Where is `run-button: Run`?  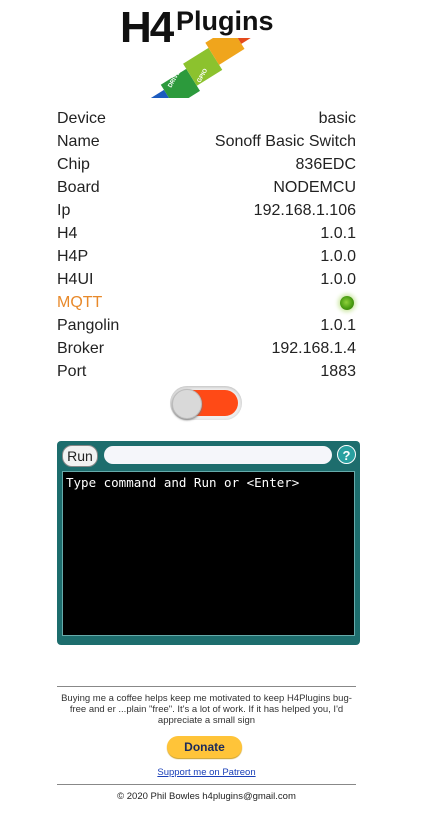 run-button: Run is located at coordinates (80, 456).